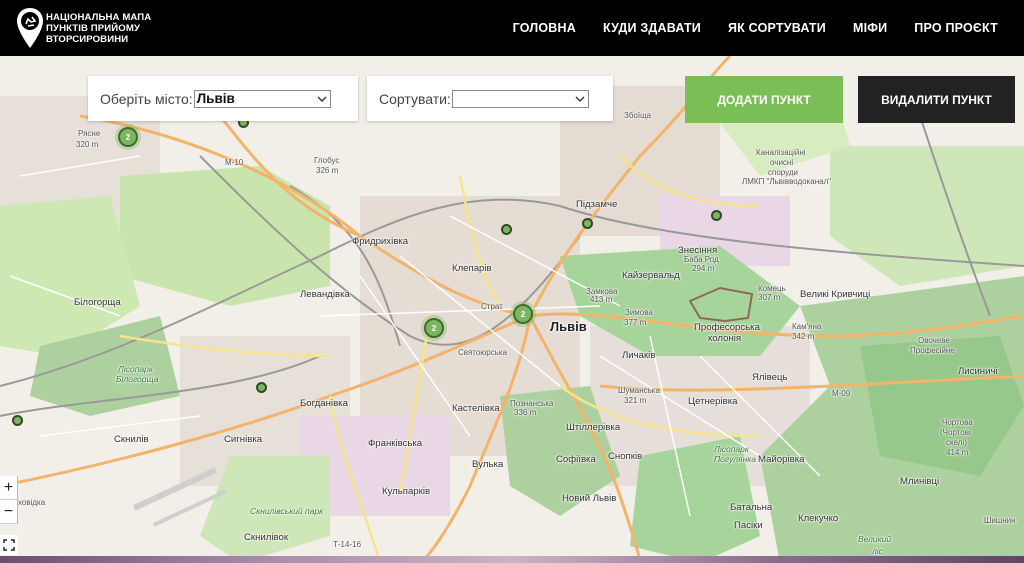 Image resolution: width=1024 pixels, height=563 pixels. Describe the element at coordinates (781, 459) in the screenshot. I see `map-label-maiorivka: Майорівка` at that location.